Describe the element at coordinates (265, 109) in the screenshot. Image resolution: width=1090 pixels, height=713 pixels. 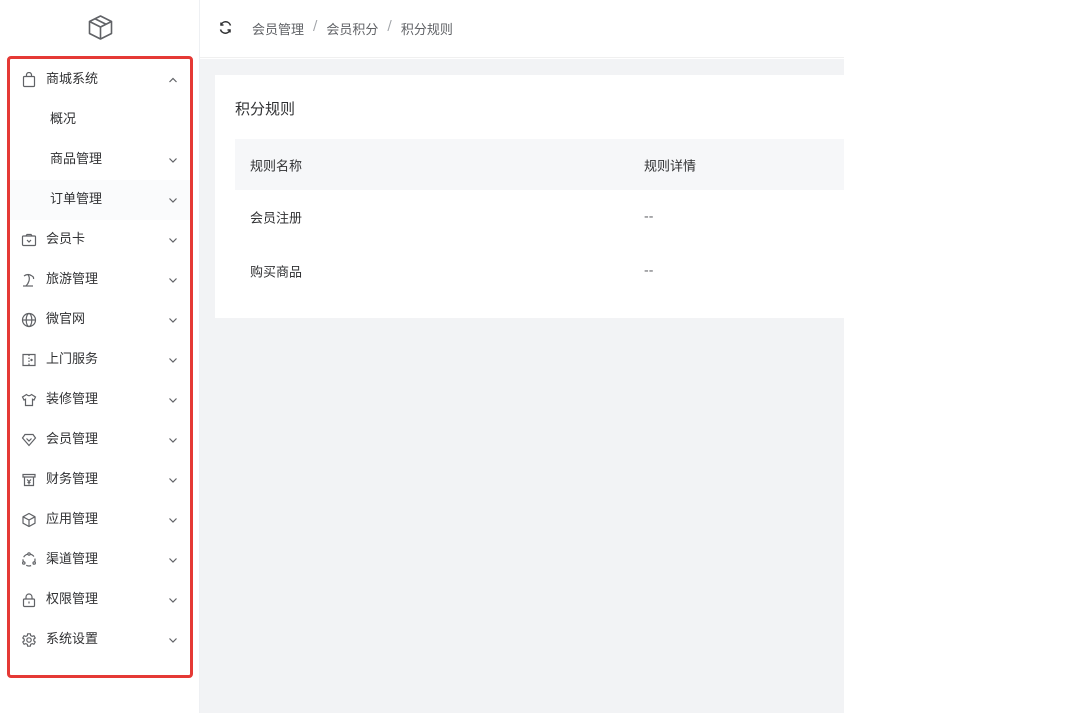
I see `page-title: 积分规则` at that location.